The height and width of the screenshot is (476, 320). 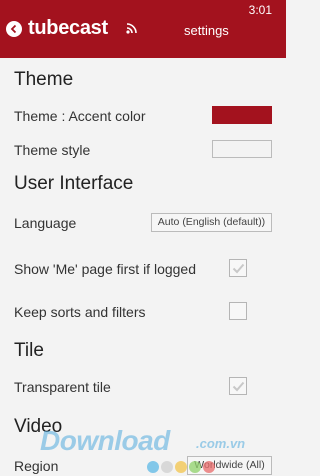 What do you see at coordinates (45, 223) in the screenshot?
I see `language-label: Language` at bounding box center [45, 223].